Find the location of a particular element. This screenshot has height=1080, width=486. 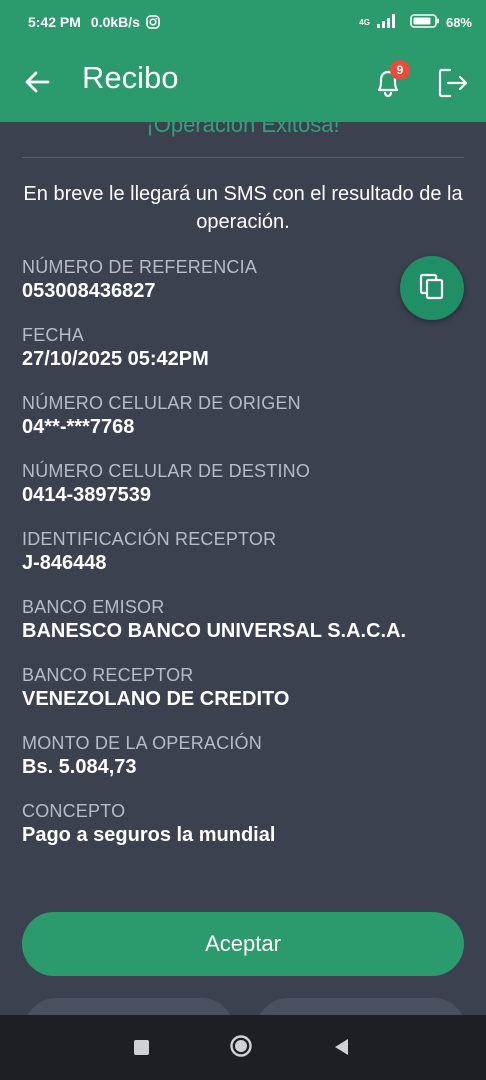

back-triangle-icon is located at coordinates (341, 1047).